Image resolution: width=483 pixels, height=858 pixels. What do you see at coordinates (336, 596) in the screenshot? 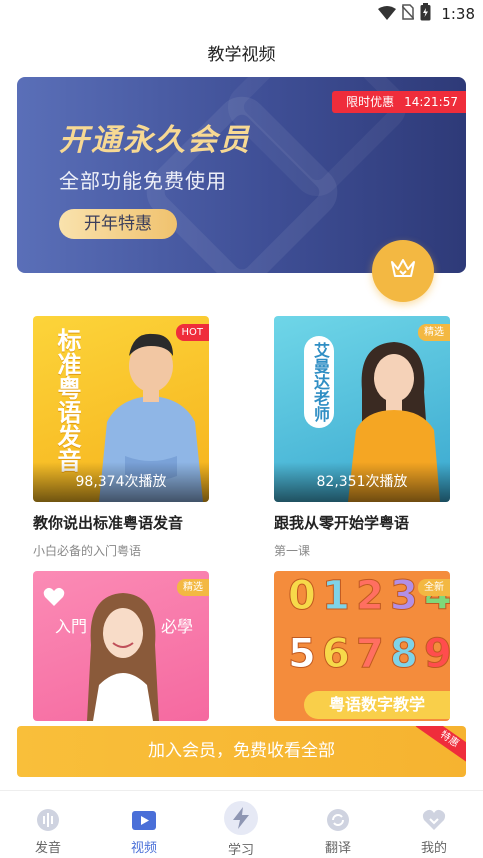
I see `digit-glyph: 1` at bounding box center [336, 596].